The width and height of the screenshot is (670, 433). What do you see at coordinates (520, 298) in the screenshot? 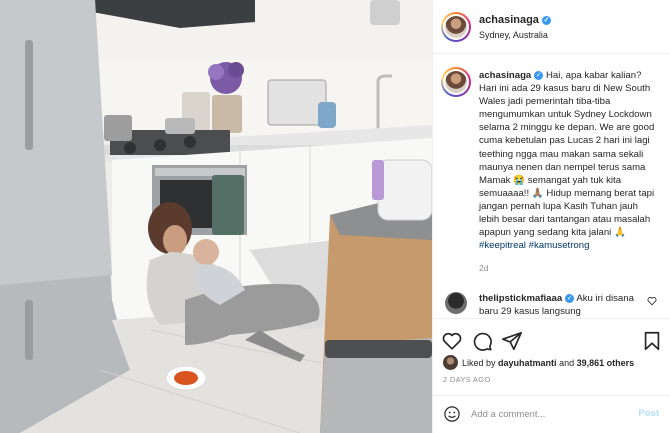
I see `comment-username: thelipstickmafiaaa` at bounding box center [520, 298].